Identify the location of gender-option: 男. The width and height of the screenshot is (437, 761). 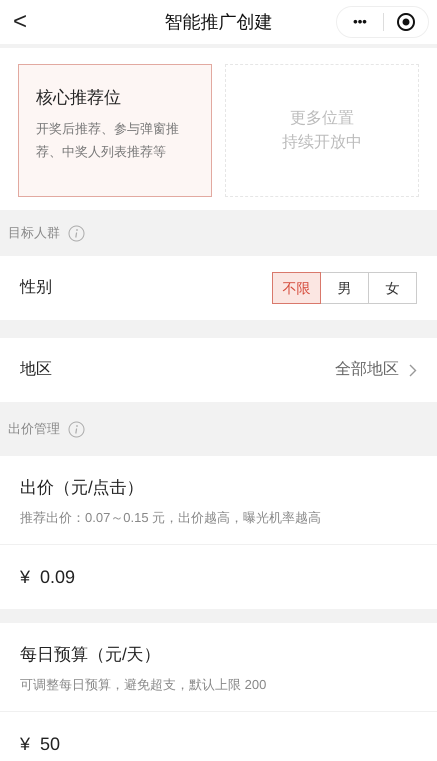
(344, 288).